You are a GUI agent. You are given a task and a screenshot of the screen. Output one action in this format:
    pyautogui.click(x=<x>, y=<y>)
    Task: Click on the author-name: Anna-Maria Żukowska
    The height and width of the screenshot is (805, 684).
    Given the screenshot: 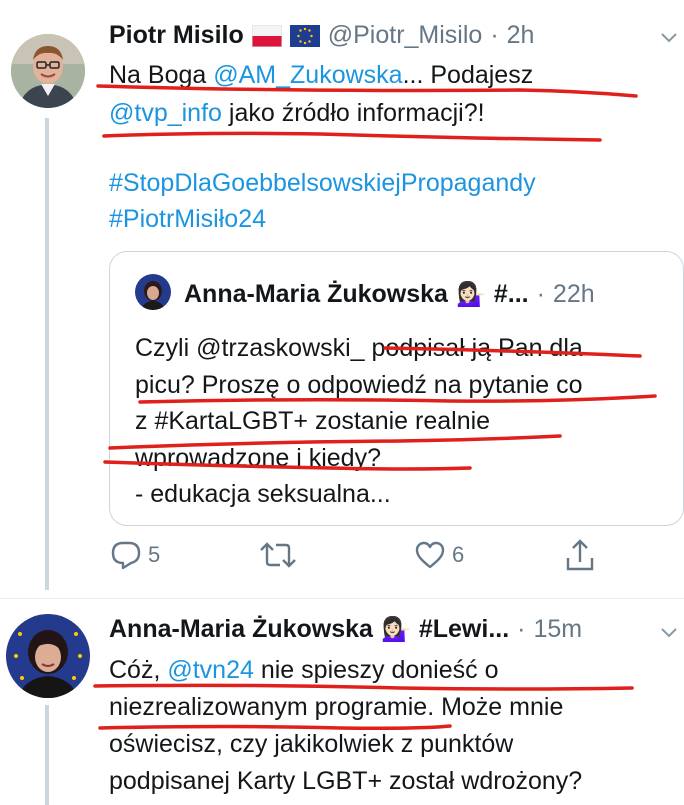 What is the action you would take?
    pyautogui.click(x=241, y=629)
    